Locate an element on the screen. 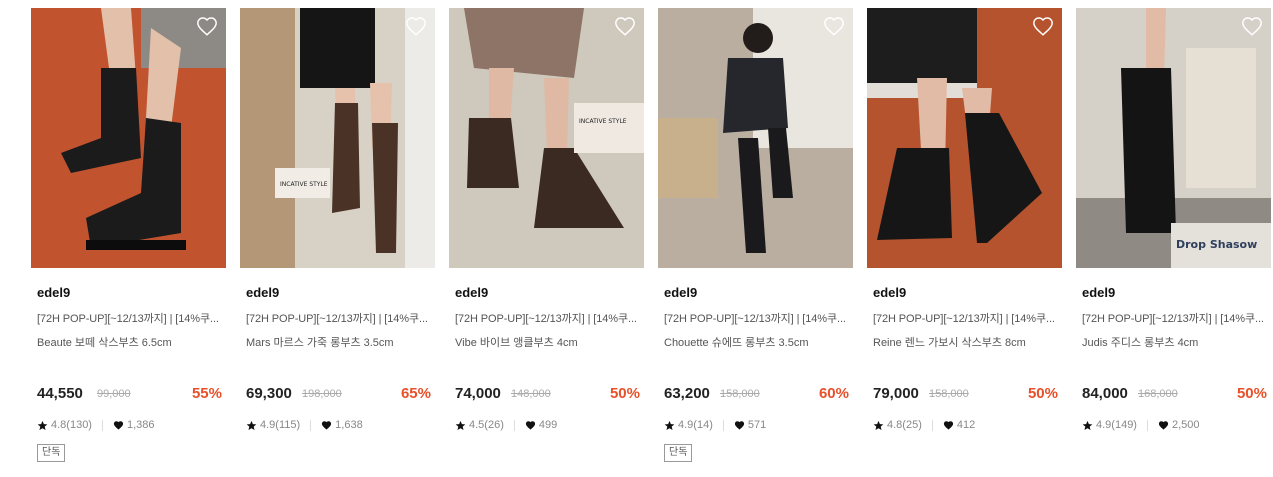  photo-book-text: Drop Shasow is located at coordinates (1216, 244).